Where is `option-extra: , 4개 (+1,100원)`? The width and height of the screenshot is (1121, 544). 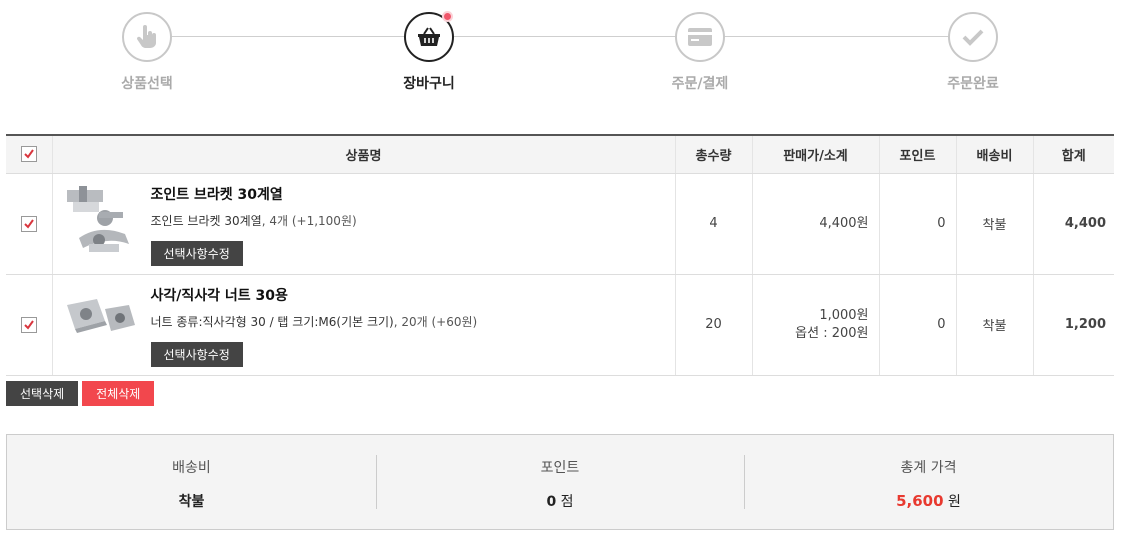
option-extra: , 4개 (+1,100원) is located at coordinates (309, 220).